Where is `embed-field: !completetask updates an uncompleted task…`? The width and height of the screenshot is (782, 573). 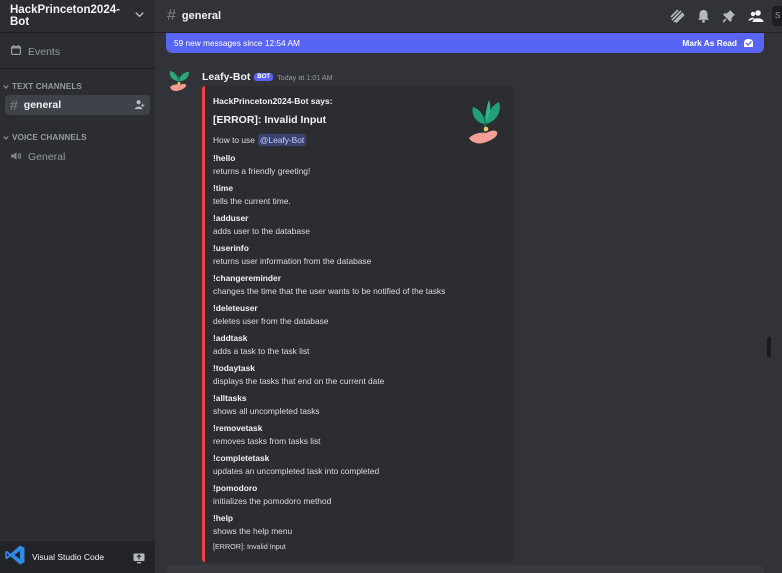
embed-field: !completetask updates an uncompleted task… is located at coordinates (358, 467).